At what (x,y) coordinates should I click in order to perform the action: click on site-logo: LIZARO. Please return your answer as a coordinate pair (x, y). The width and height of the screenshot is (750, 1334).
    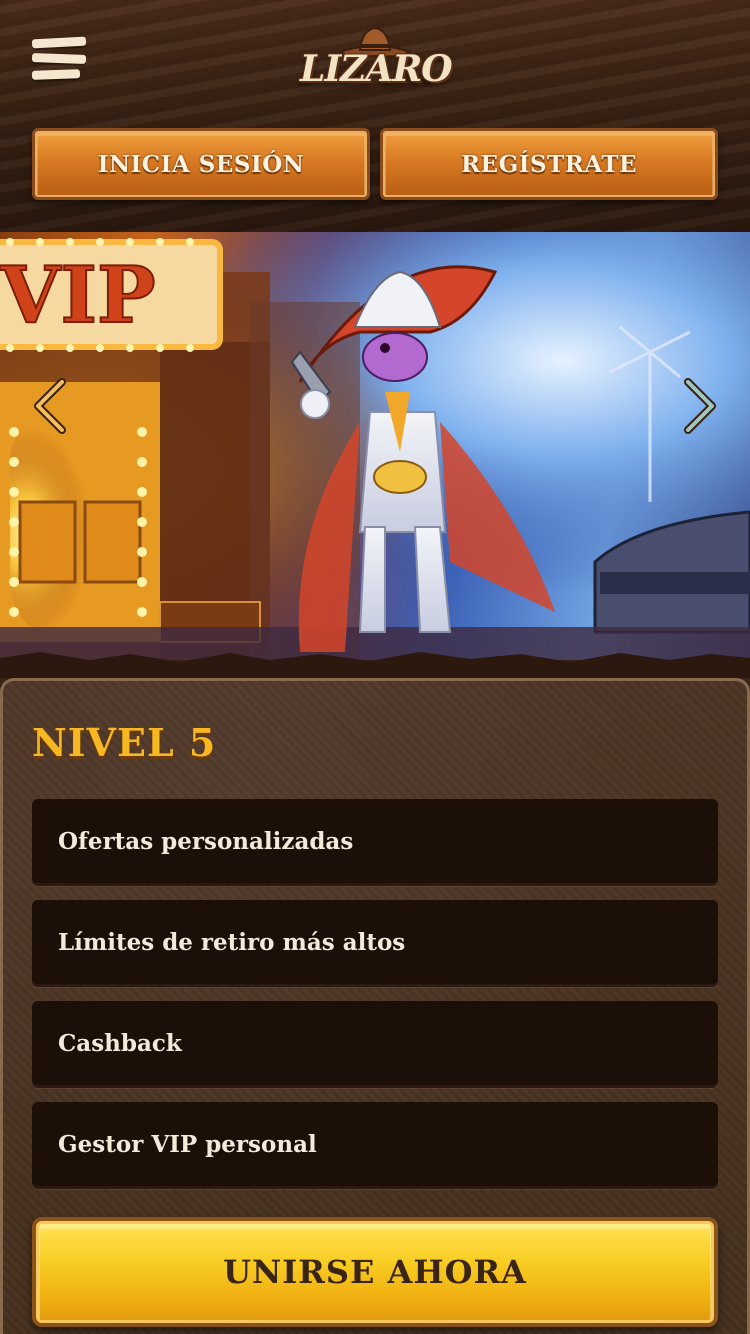
    Looking at the image, I should click on (376, 60).